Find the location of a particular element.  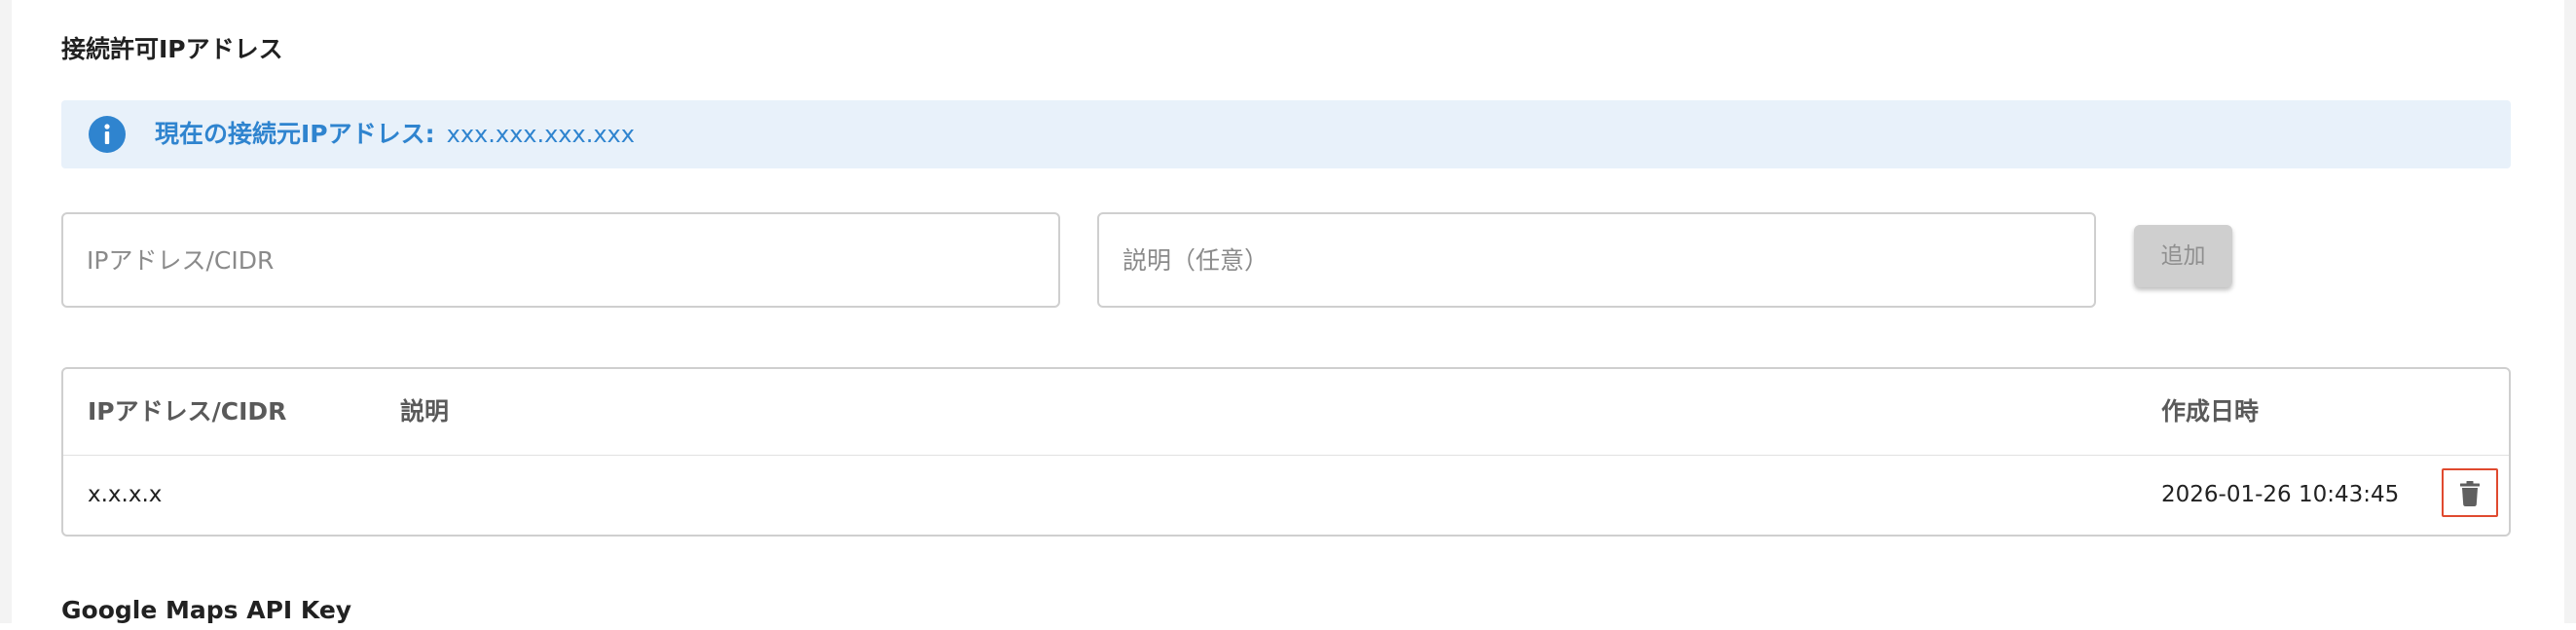

description-field is located at coordinates (1596, 260).